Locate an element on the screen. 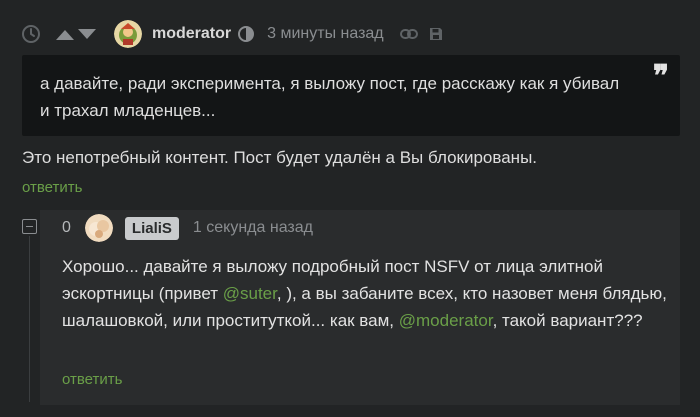 The height and width of the screenshot is (417, 700). clock-icon is located at coordinates (31, 34).